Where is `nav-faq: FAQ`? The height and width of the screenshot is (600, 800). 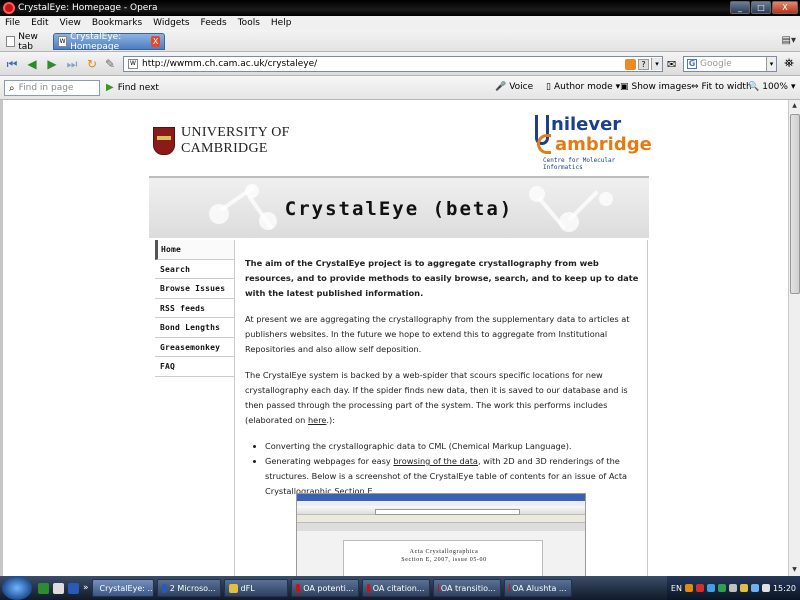
nav-faq: FAQ is located at coordinates (194, 367).